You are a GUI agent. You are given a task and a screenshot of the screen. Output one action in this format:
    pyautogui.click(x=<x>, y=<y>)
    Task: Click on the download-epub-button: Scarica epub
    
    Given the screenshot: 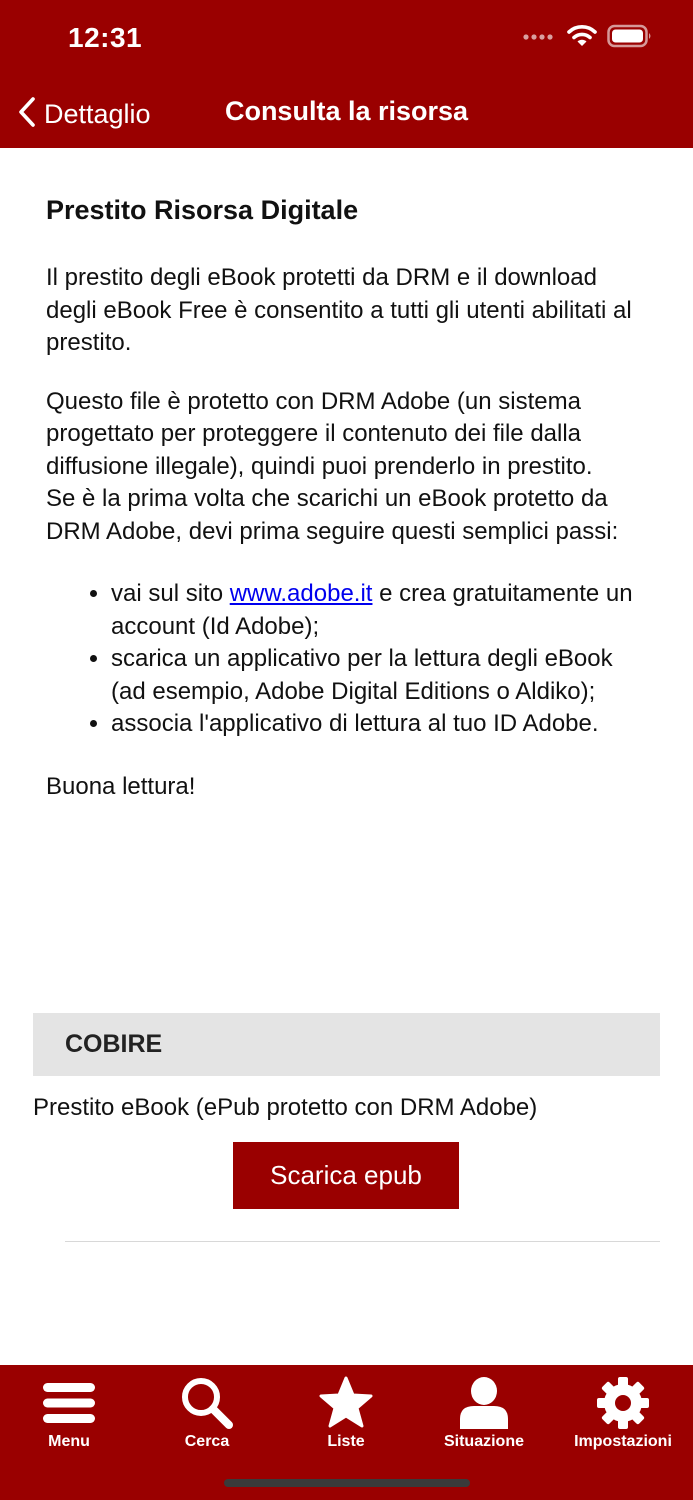 What is the action you would take?
    pyautogui.click(x=346, y=1175)
    